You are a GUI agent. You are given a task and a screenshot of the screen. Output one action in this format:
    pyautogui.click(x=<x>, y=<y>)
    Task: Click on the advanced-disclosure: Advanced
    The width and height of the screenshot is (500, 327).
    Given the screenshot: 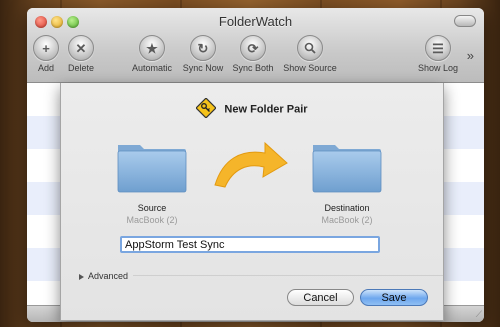 What is the action you would take?
    pyautogui.click(x=103, y=276)
    